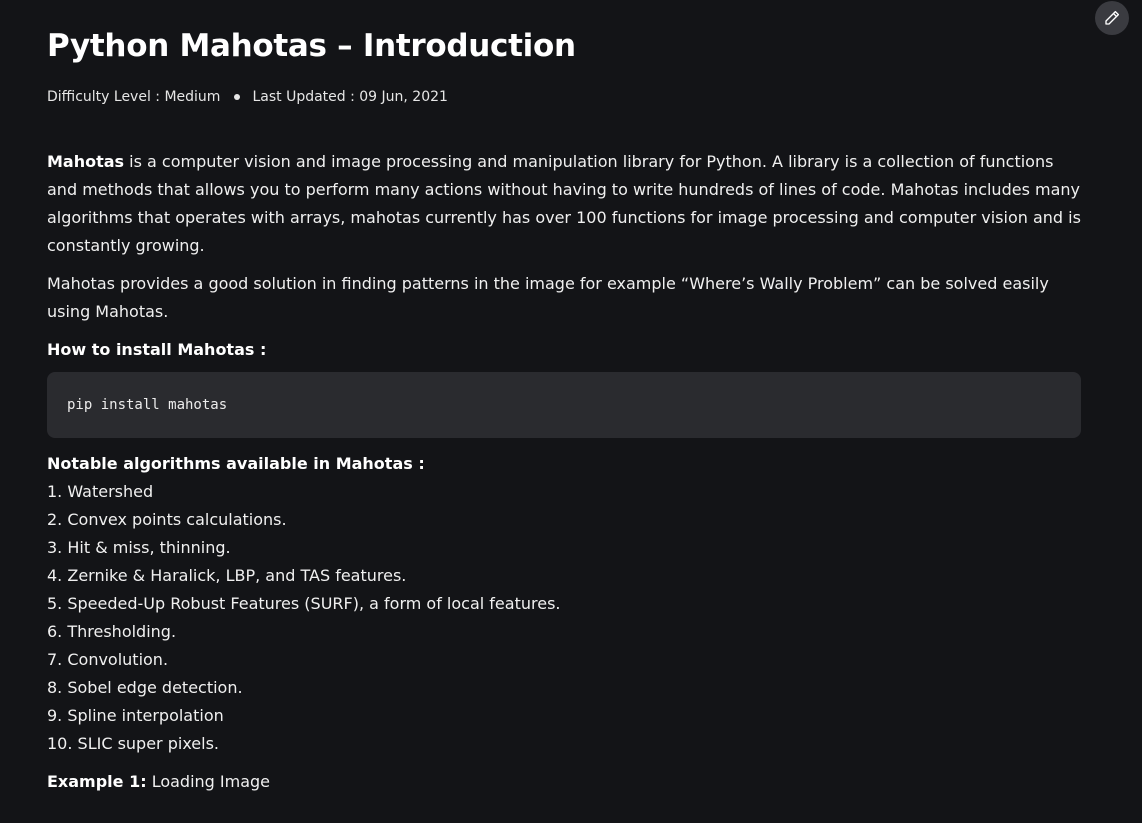 The width and height of the screenshot is (1142, 823). What do you see at coordinates (311, 46) in the screenshot?
I see `page-title: Python Mahotas – Introduction` at bounding box center [311, 46].